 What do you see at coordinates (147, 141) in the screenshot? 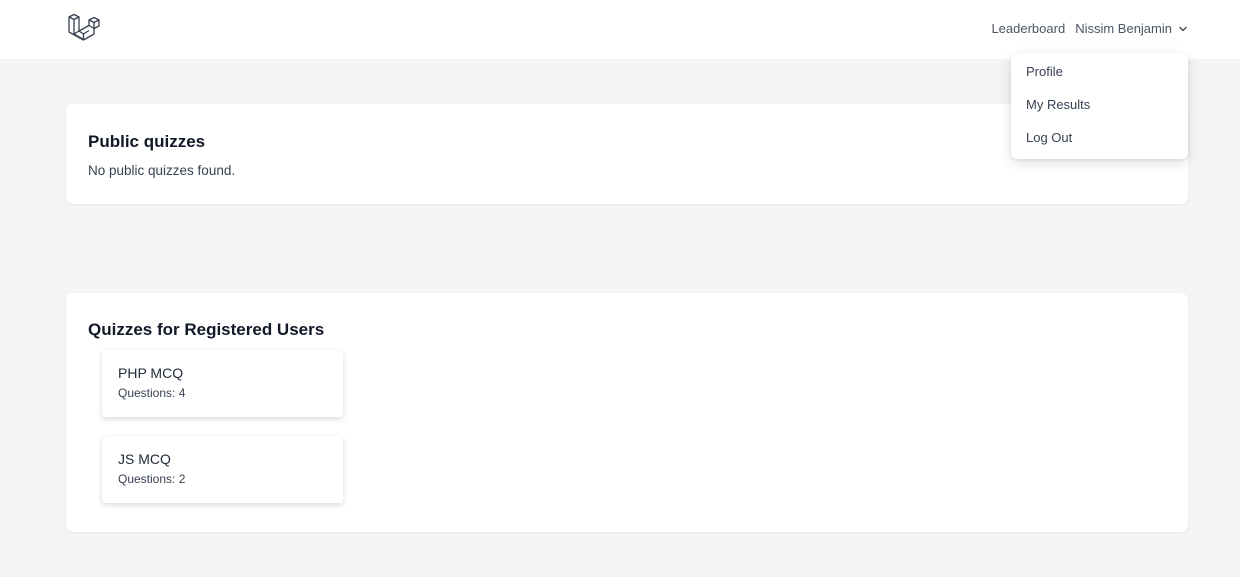
I see `public-quizzes-title: Public quizzes` at bounding box center [147, 141].